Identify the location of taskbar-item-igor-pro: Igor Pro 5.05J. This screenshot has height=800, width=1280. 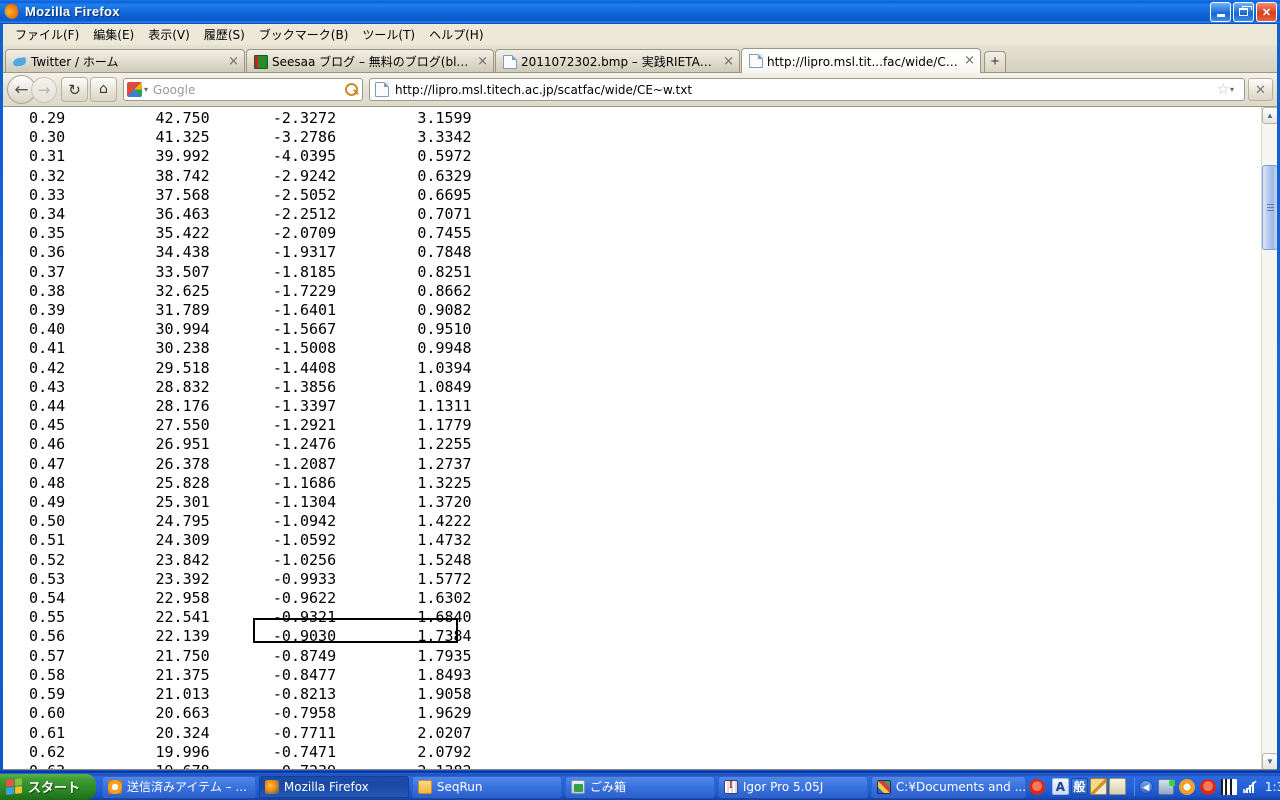
(792, 786).